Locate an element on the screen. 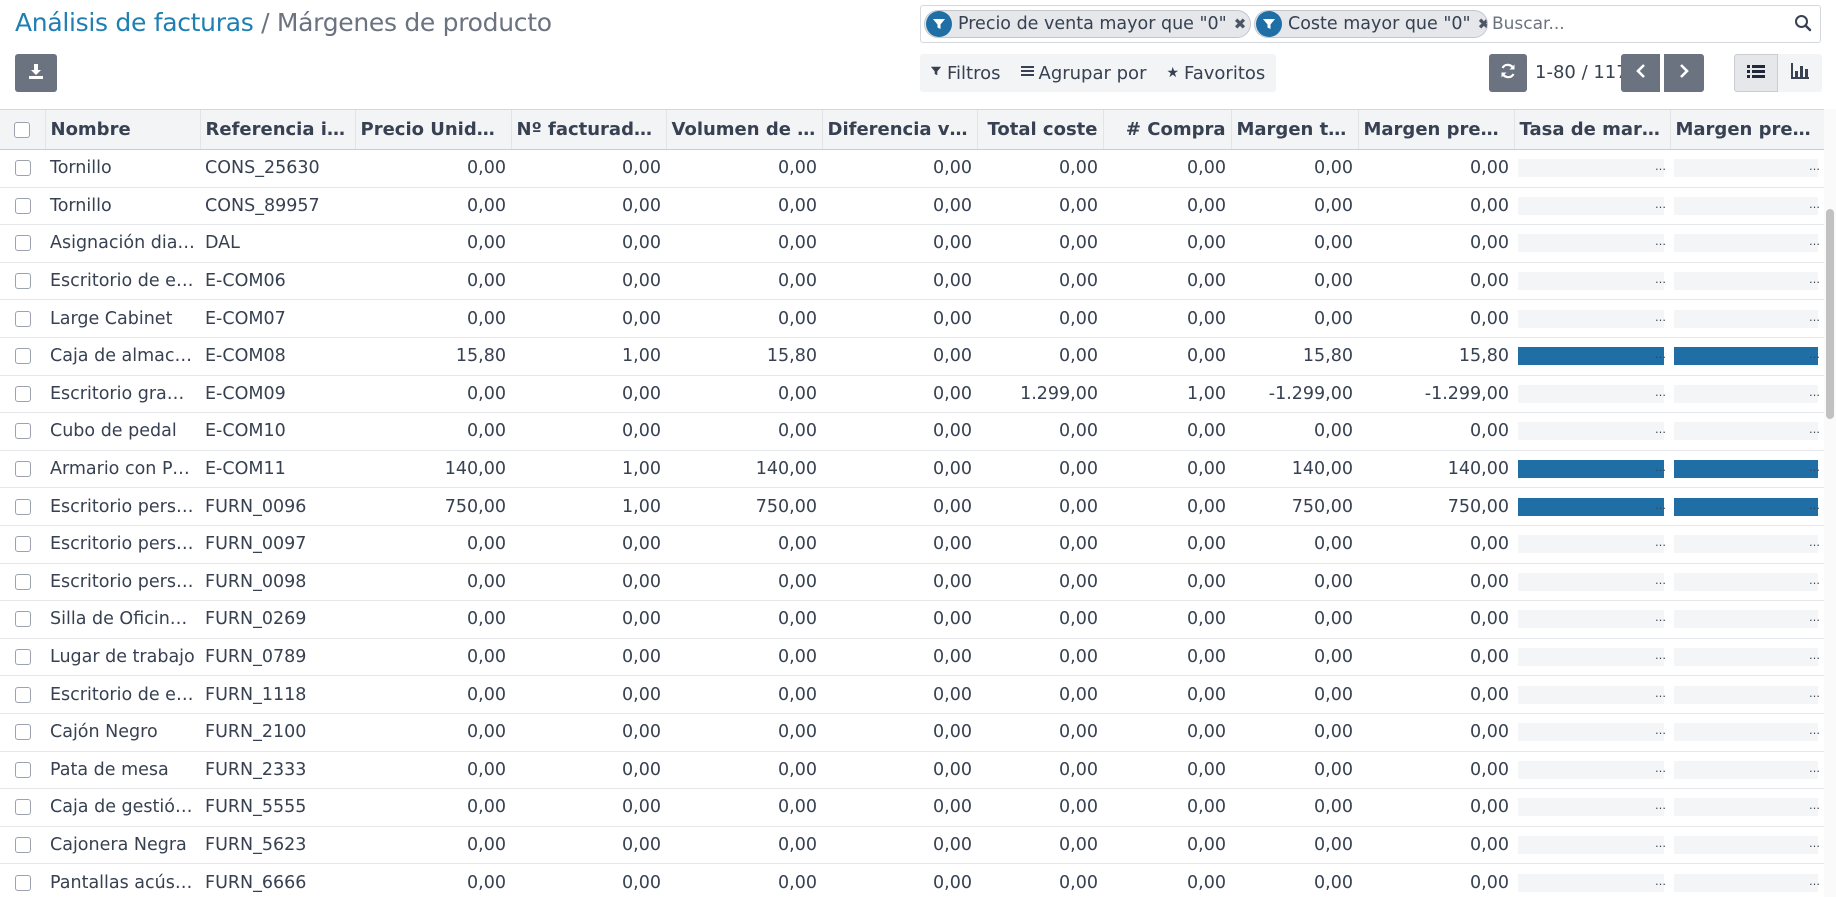  search-facet-cost: Coste mayor que "0" ✖ is located at coordinates (1371, 24).